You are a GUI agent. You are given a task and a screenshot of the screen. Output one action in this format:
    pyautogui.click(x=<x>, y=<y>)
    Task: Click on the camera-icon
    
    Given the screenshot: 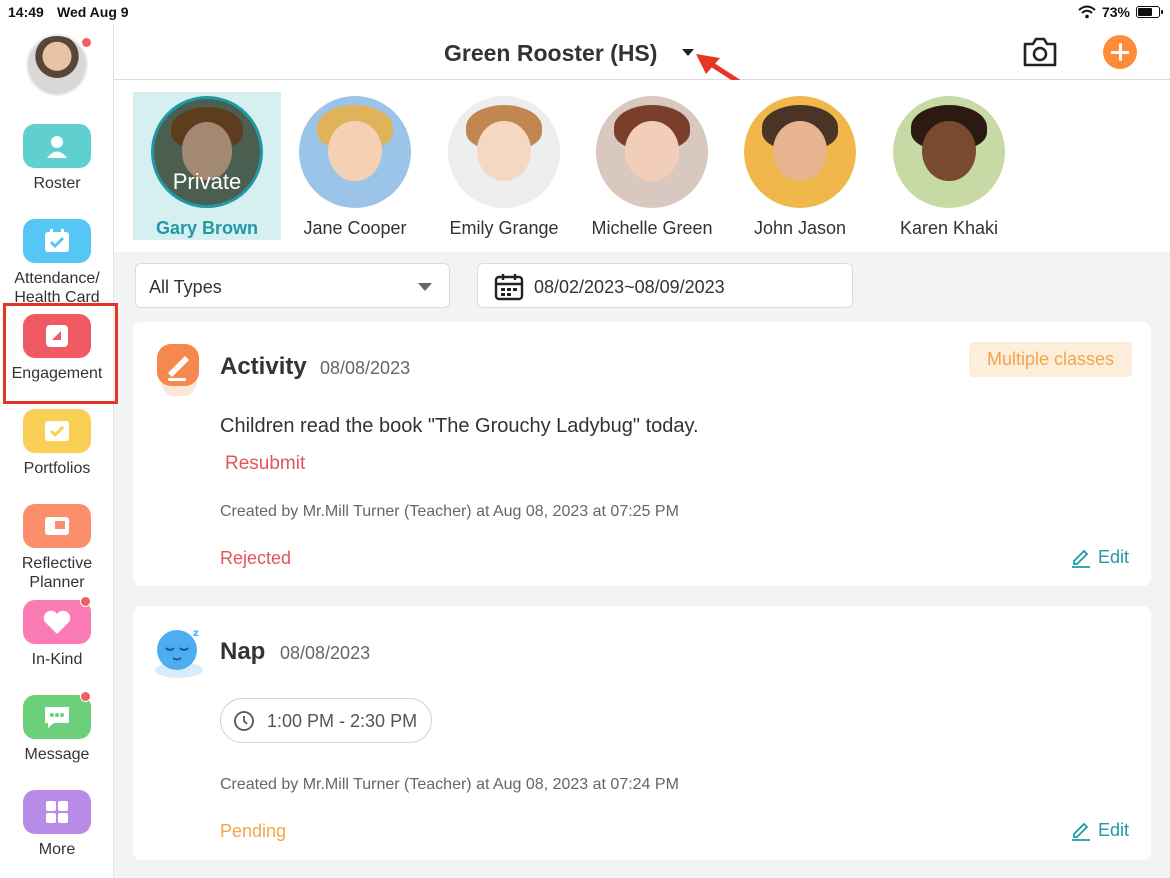 What is the action you would take?
    pyautogui.click(x=1040, y=52)
    